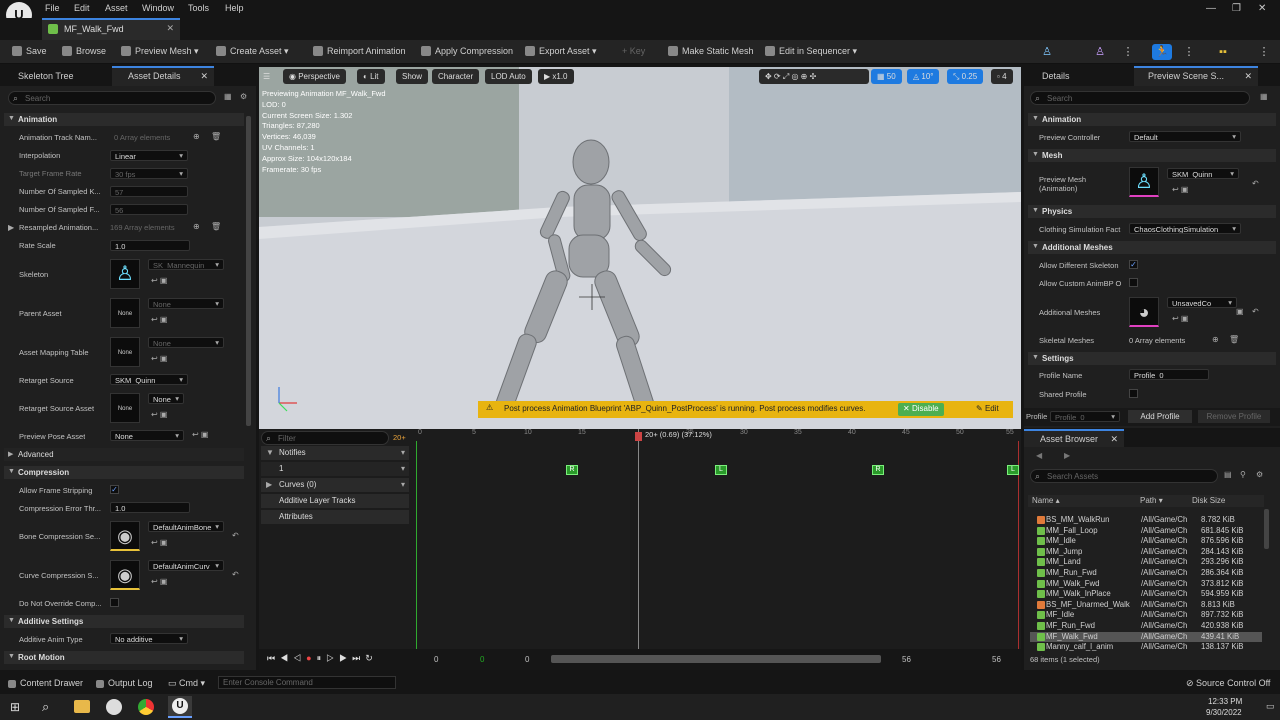 The image size is (1280, 720). I want to click on compression-error-field: 1.0, so click(150, 507).